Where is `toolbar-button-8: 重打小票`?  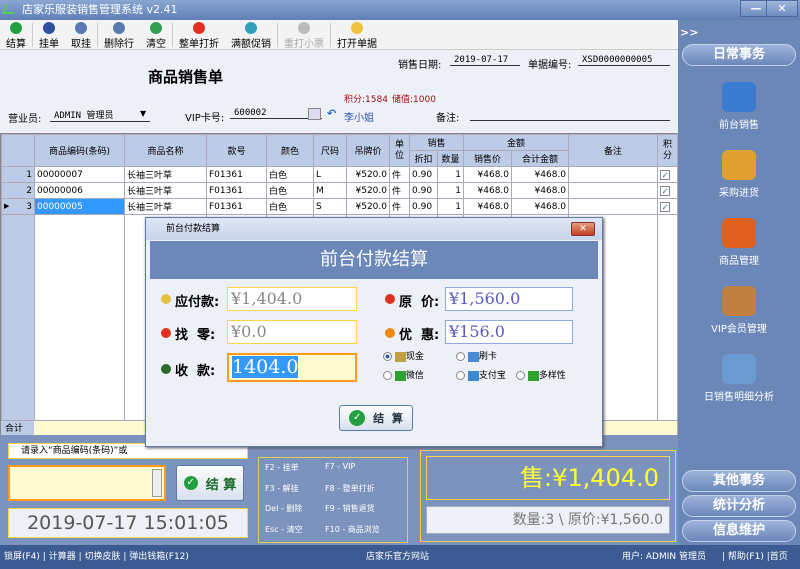
toolbar-button-8: 重打小票 is located at coordinates (304, 35).